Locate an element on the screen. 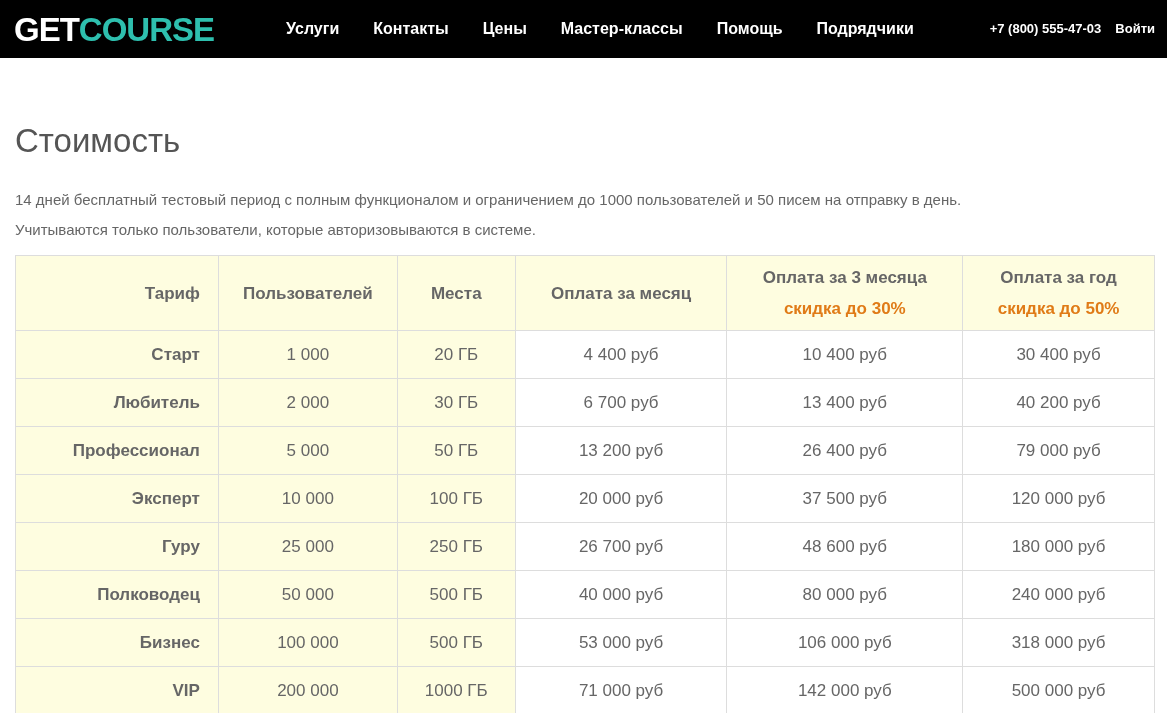 This screenshot has height=713, width=1167. nav-link: Подрядчики is located at coordinates (865, 29).